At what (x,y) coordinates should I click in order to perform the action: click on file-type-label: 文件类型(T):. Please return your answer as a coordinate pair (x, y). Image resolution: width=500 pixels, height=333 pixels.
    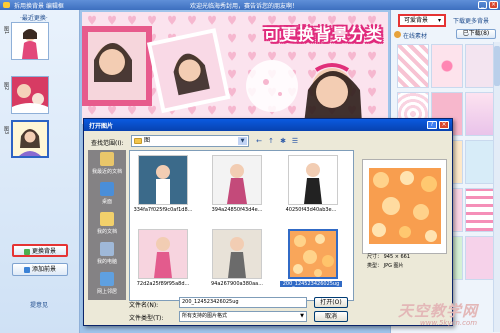
    Looking at the image, I should click on (146, 318).